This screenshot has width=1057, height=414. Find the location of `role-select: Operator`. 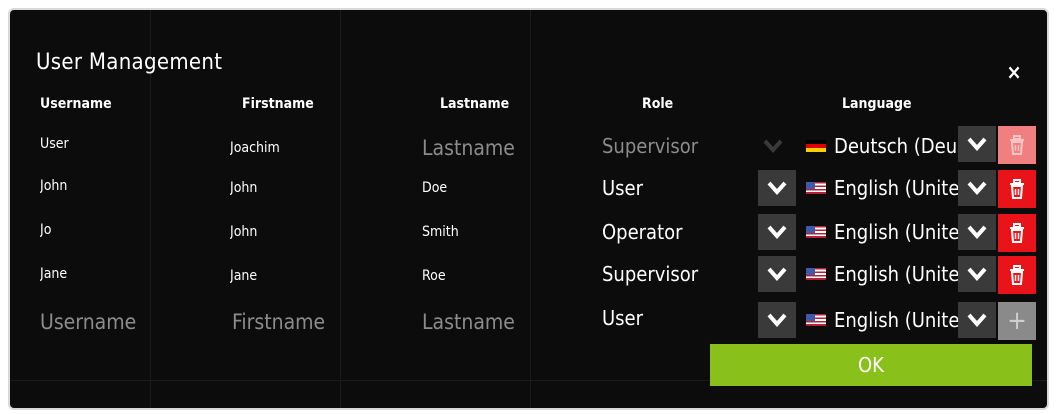

role-select: Operator is located at coordinates (677, 232).